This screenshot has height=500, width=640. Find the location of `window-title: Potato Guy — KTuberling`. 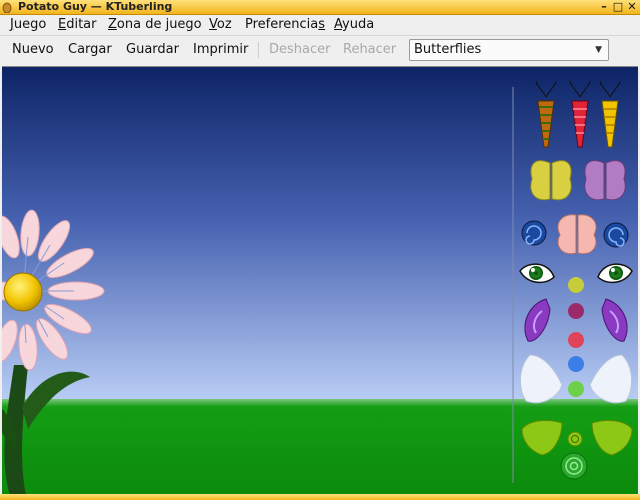

window-title: Potato Guy — KTuberling is located at coordinates (95, 6).